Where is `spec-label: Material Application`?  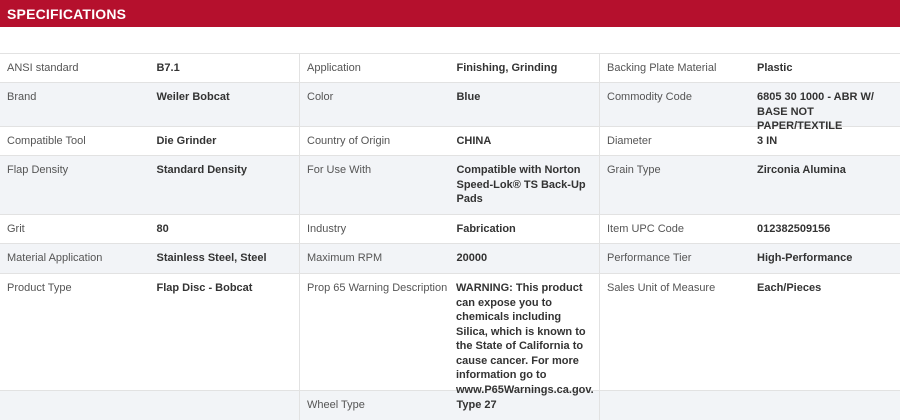 spec-label: Material Application is located at coordinates (55, 258).